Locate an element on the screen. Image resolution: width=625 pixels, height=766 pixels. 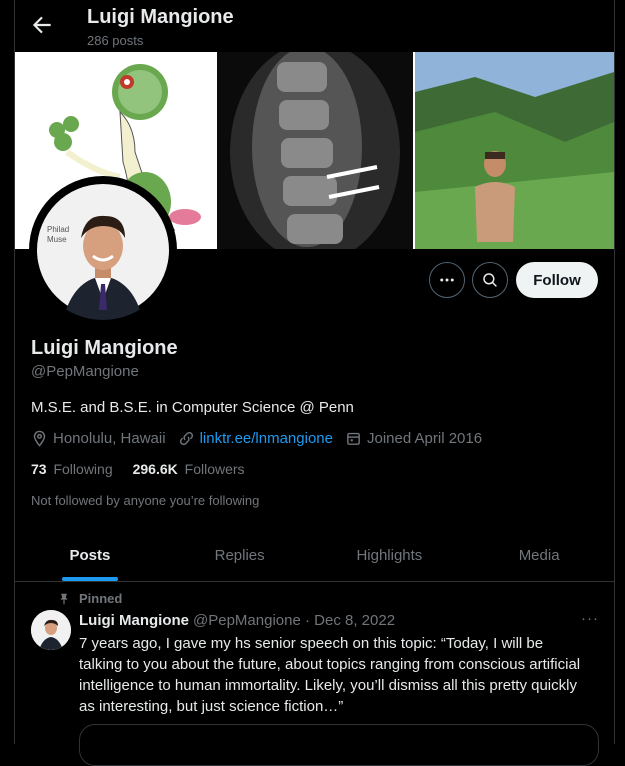
more-options-button is located at coordinates (447, 280).